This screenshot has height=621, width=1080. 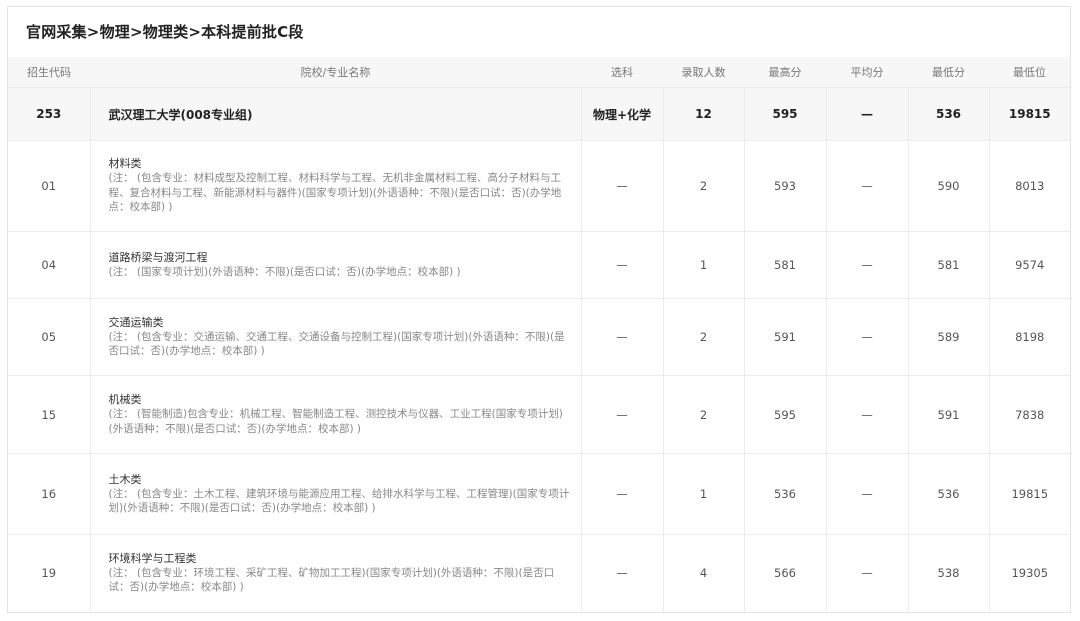 What do you see at coordinates (1029, 494) in the screenshot?
I see `major-rank: 19815` at bounding box center [1029, 494].